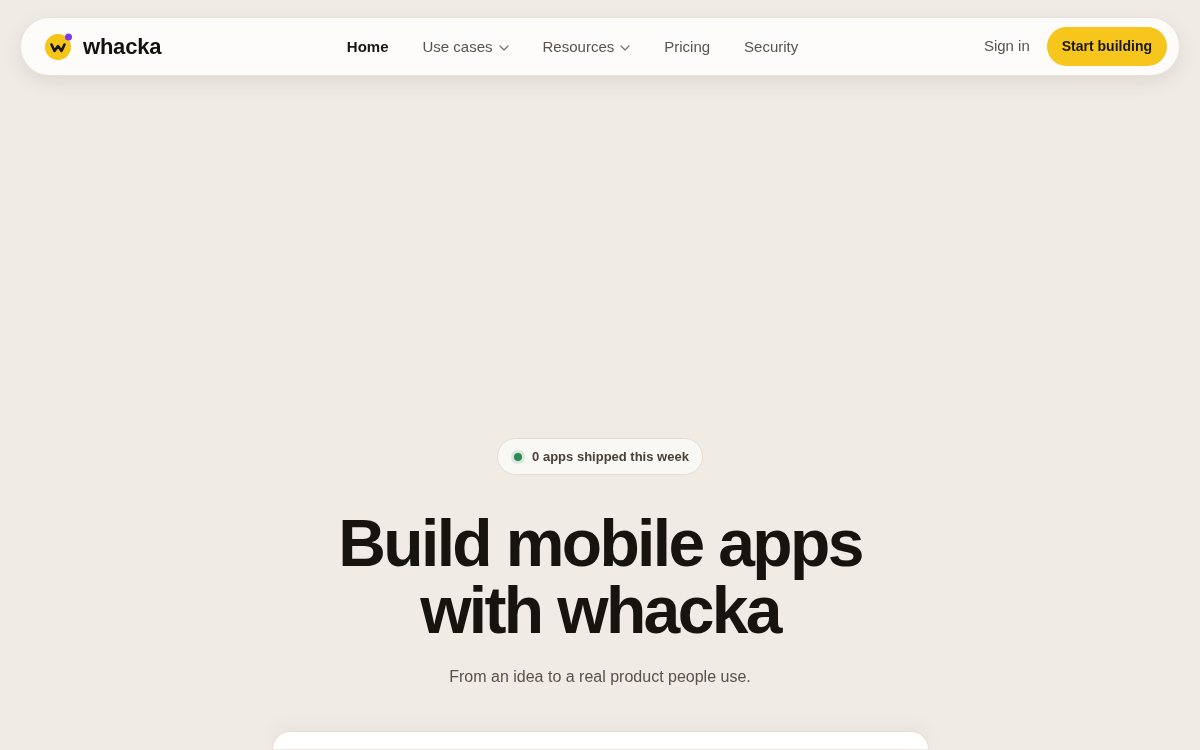 This screenshot has height=750, width=1200. Describe the element at coordinates (771, 46) in the screenshot. I see `nav-link: Security` at that location.